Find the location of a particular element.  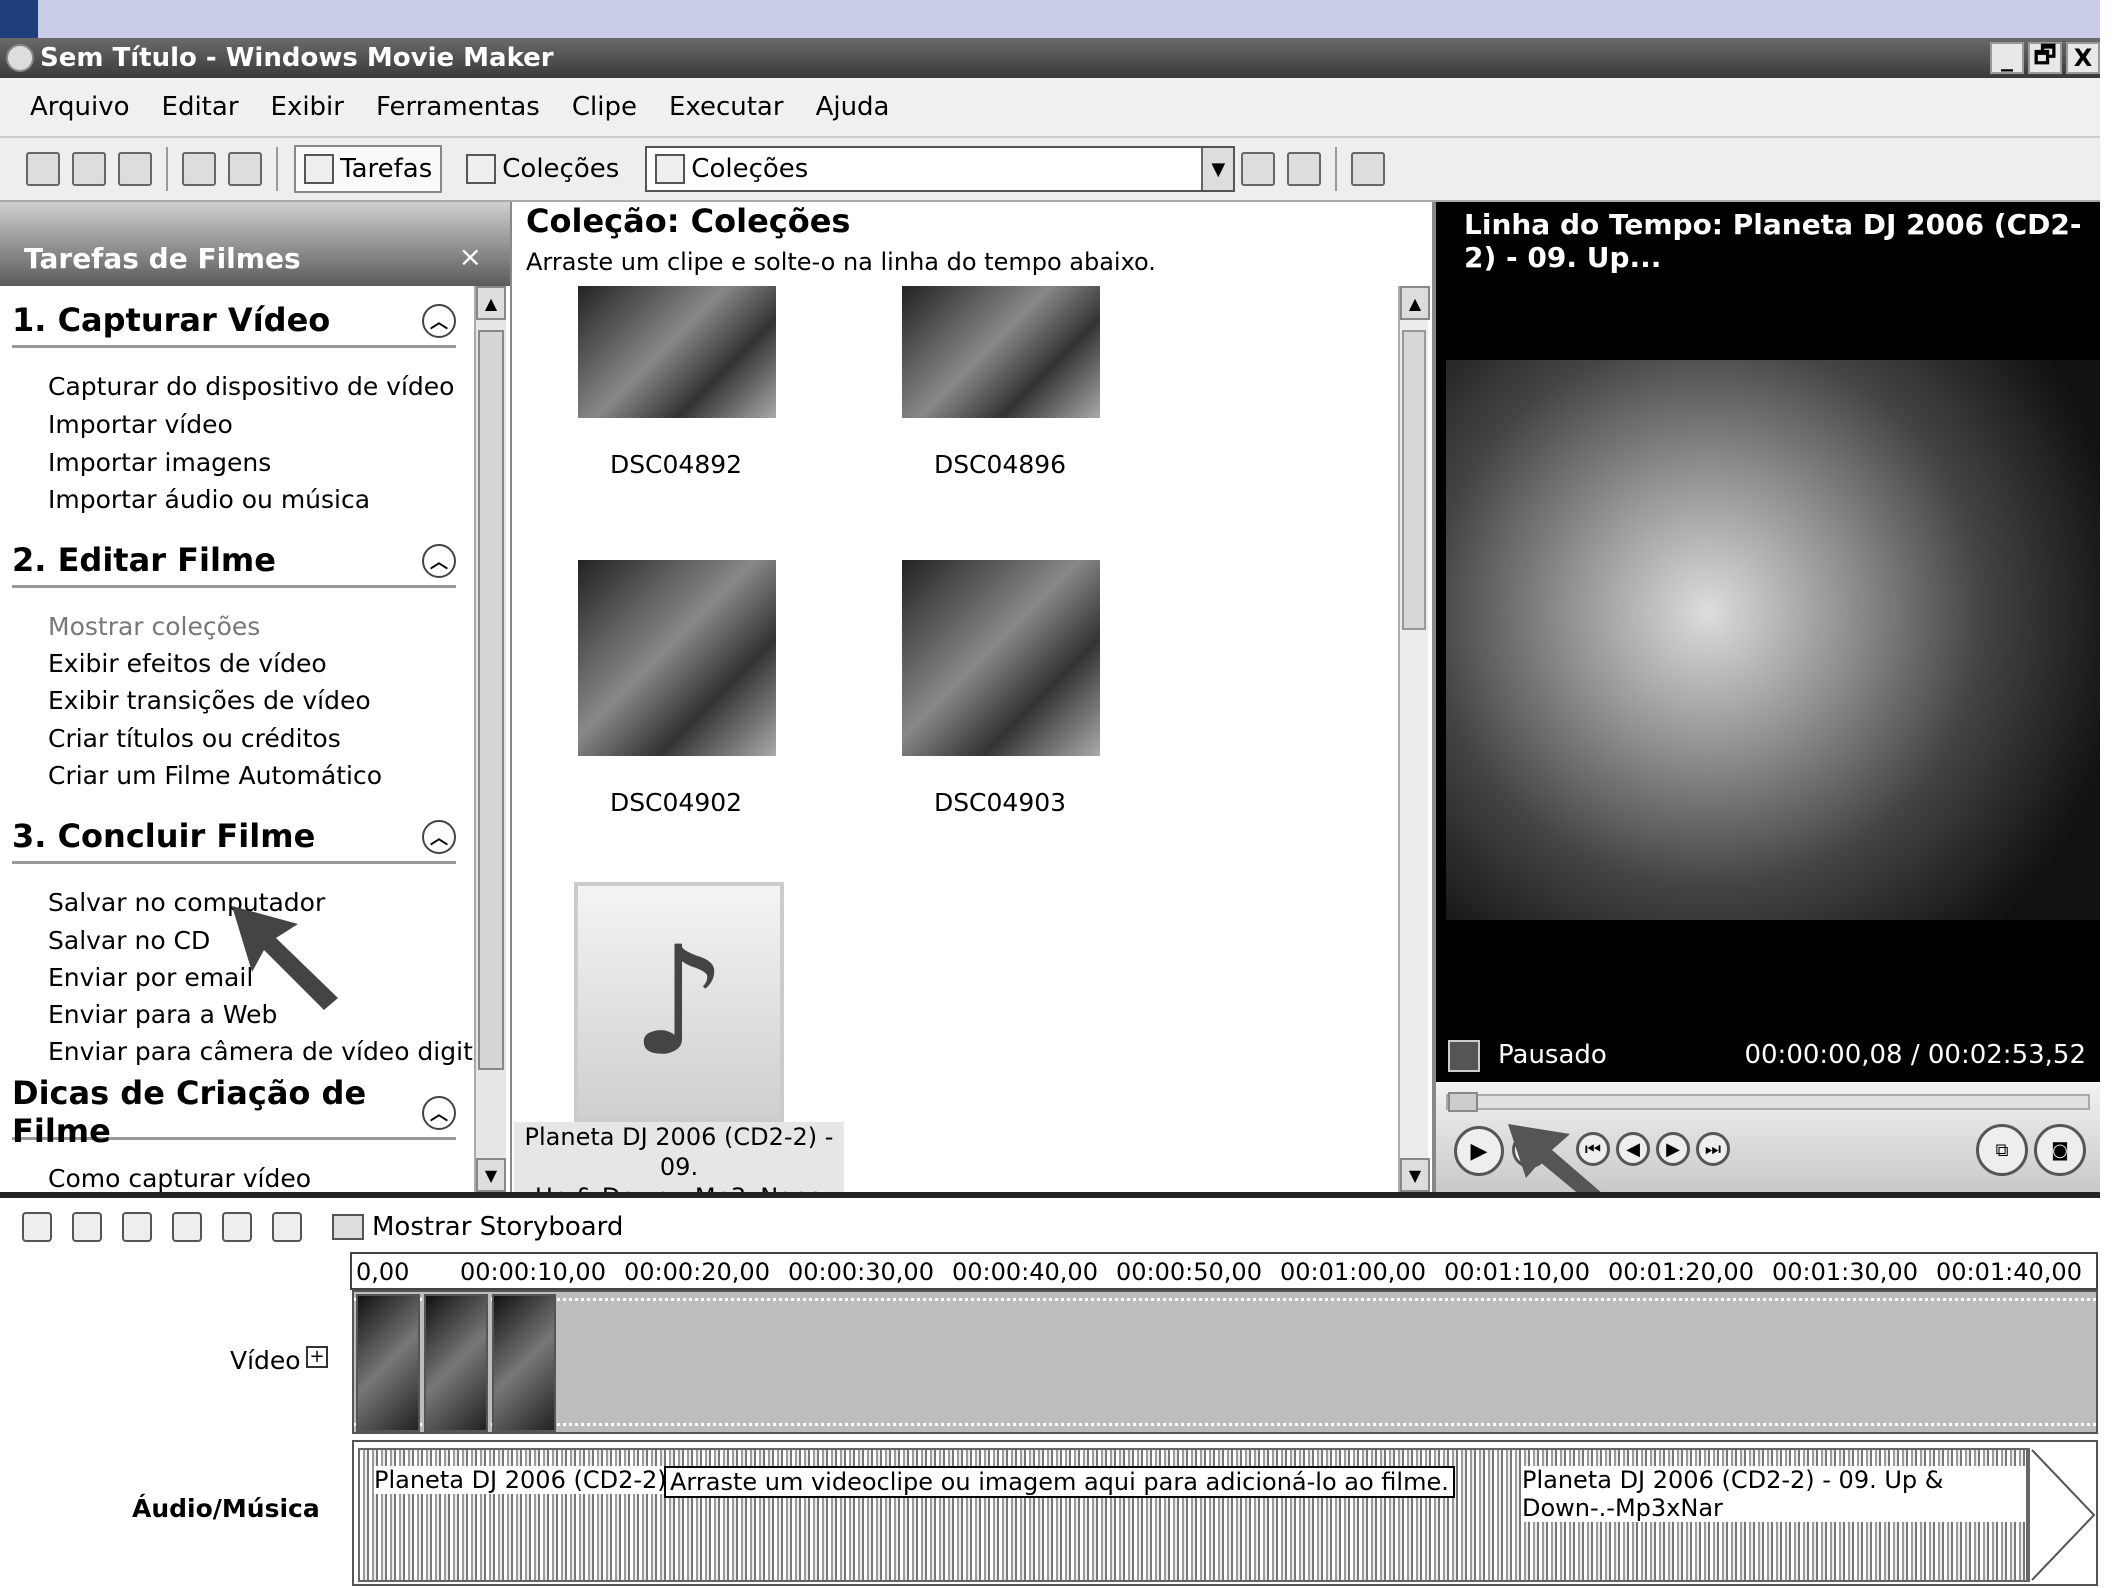

narrate-microphone-icon is located at coordinates (87, 1227).